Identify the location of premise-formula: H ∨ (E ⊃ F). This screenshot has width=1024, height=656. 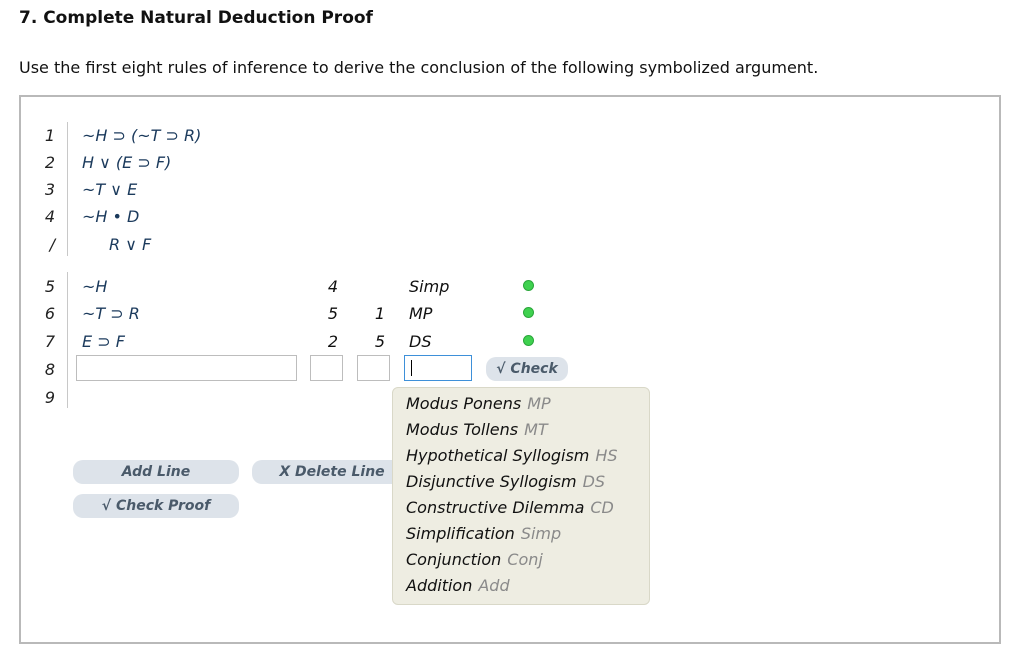
(127, 162).